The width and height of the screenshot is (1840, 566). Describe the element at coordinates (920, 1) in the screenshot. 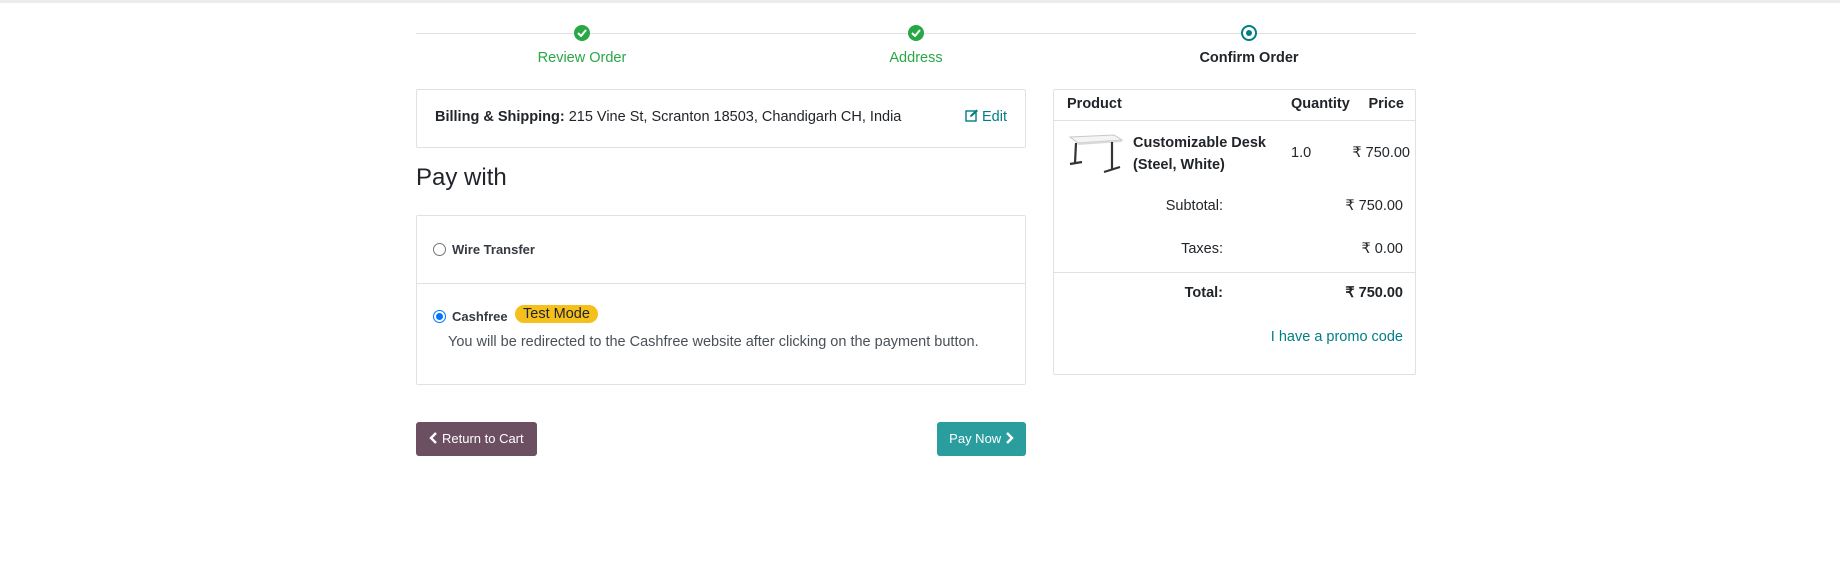

I see `top-border` at that location.